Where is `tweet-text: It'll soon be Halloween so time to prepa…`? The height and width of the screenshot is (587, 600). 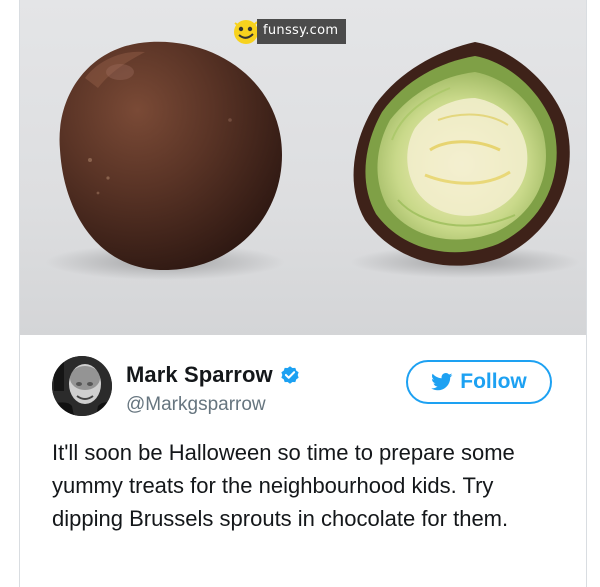 tweet-text: It'll soon be Halloween so time to prepa… is located at coordinates (283, 485).